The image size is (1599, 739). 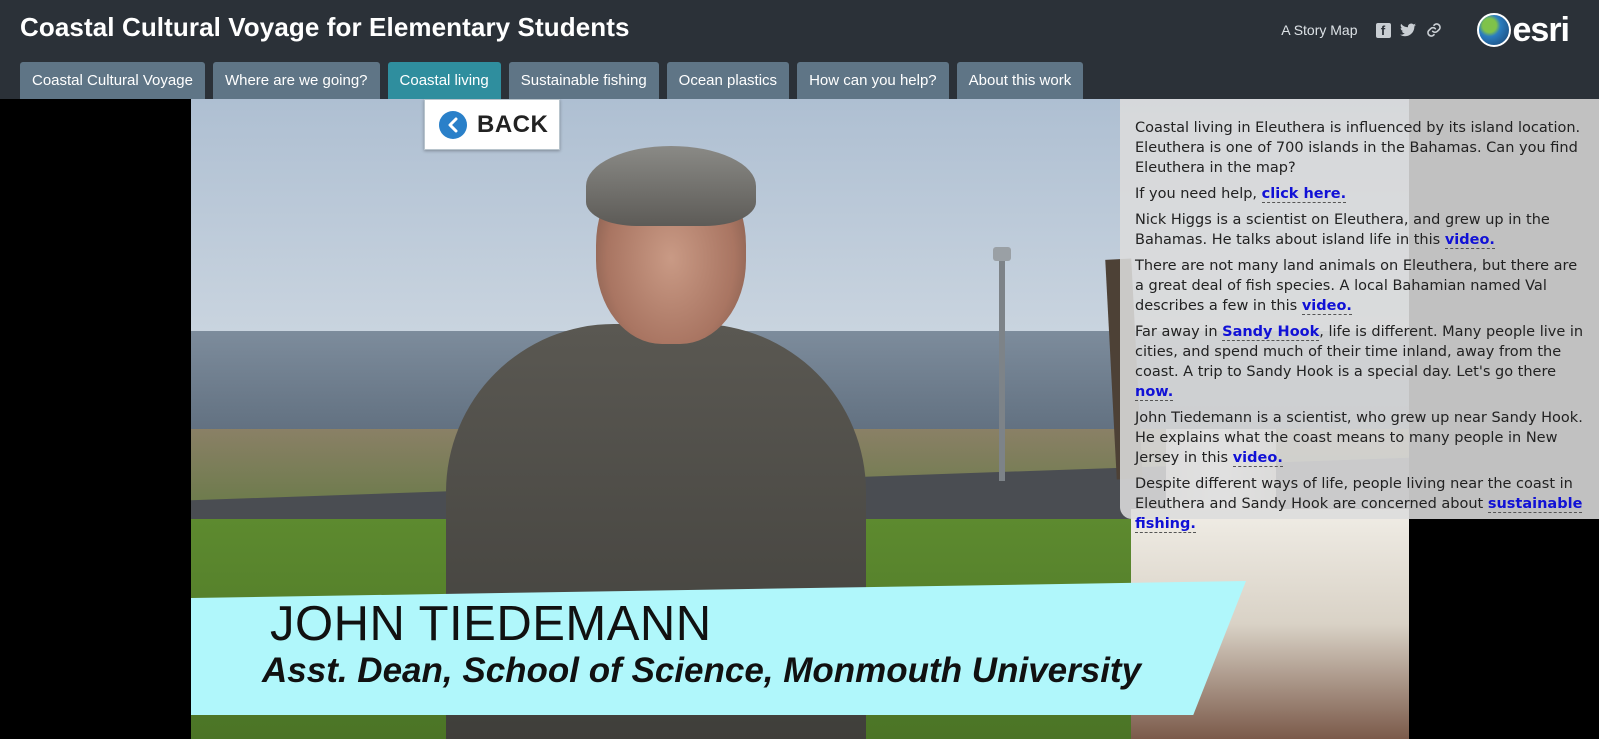 I want to click on story-map-label: A Story Map, so click(x=1319, y=30).